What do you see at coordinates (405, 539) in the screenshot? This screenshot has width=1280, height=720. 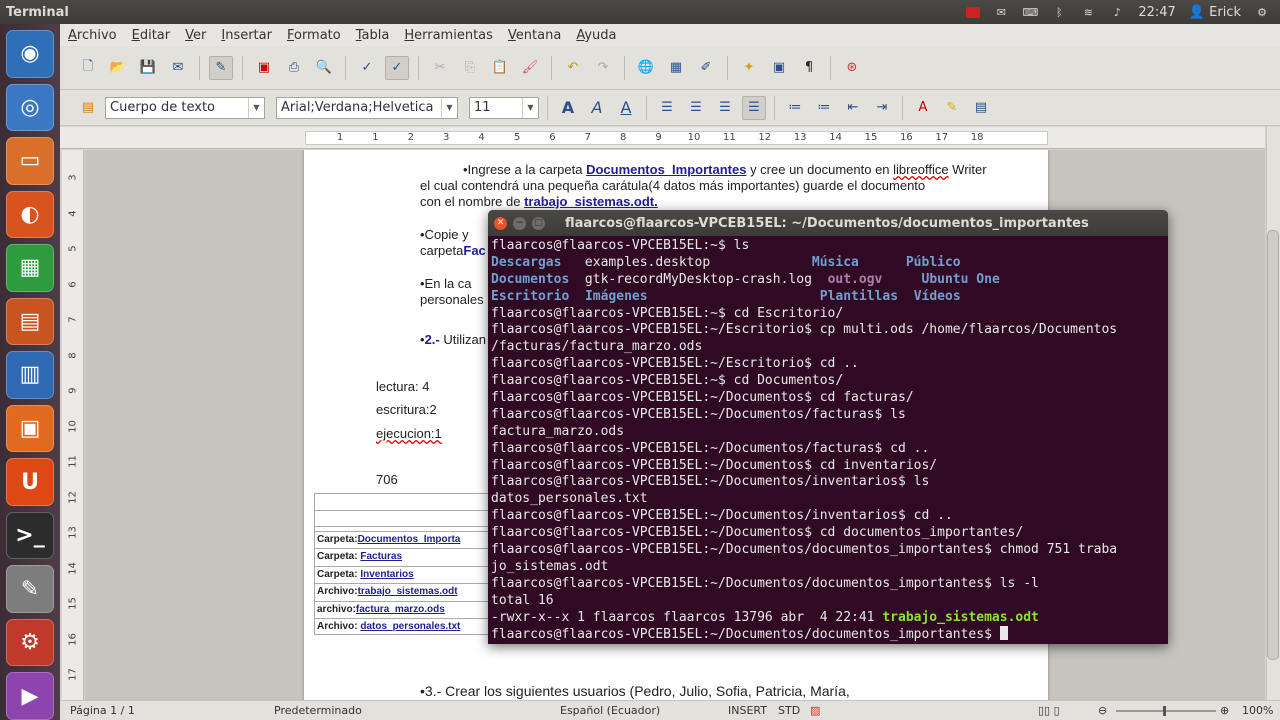 I see `table-row: Carpeta:Documentos_Importa` at bounding box center [405, 539].